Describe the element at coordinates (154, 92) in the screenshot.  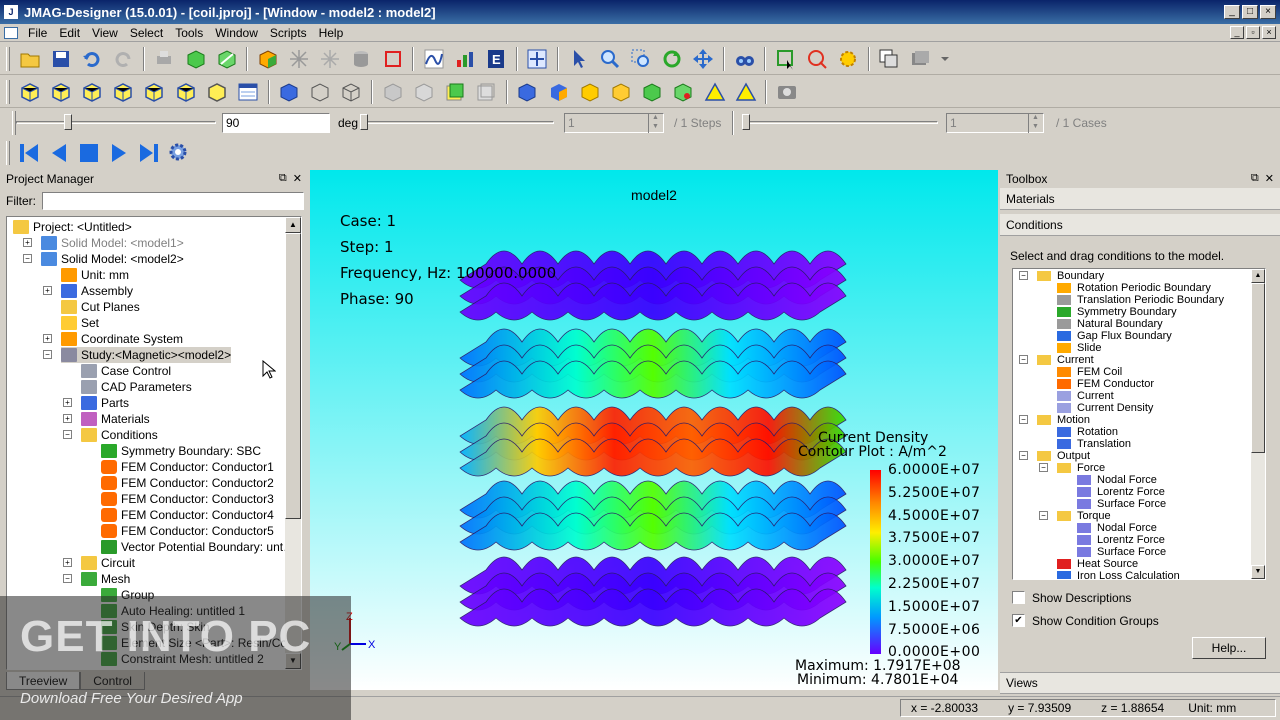
I see `view-iso5-button` at that location.